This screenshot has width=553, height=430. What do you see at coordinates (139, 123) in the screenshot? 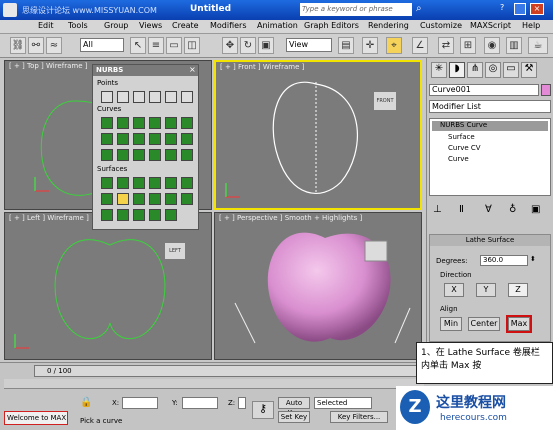
I see `fit-curve-icon` at bounding box center [139, 123].